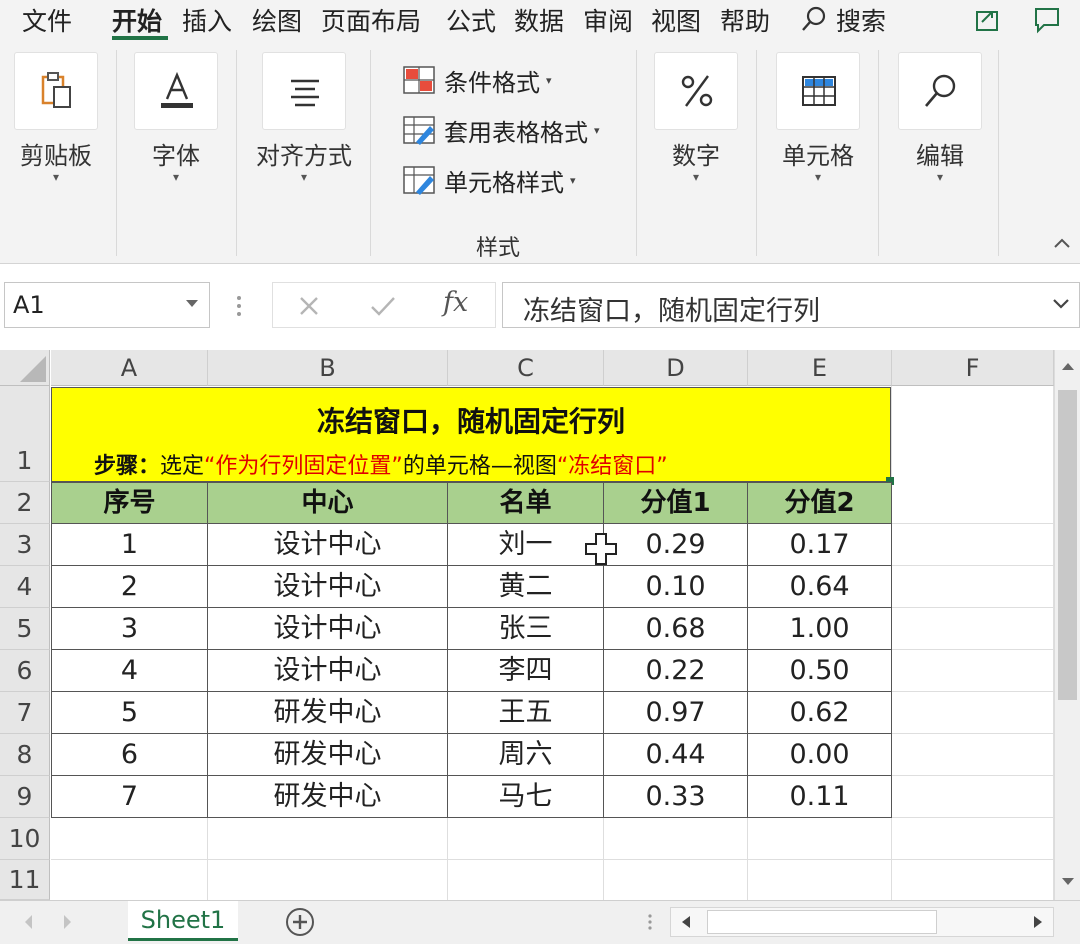 The width and height of the screenshot is (1080, 944). I want to click on prev-sheet-icon, so click(28, 922).